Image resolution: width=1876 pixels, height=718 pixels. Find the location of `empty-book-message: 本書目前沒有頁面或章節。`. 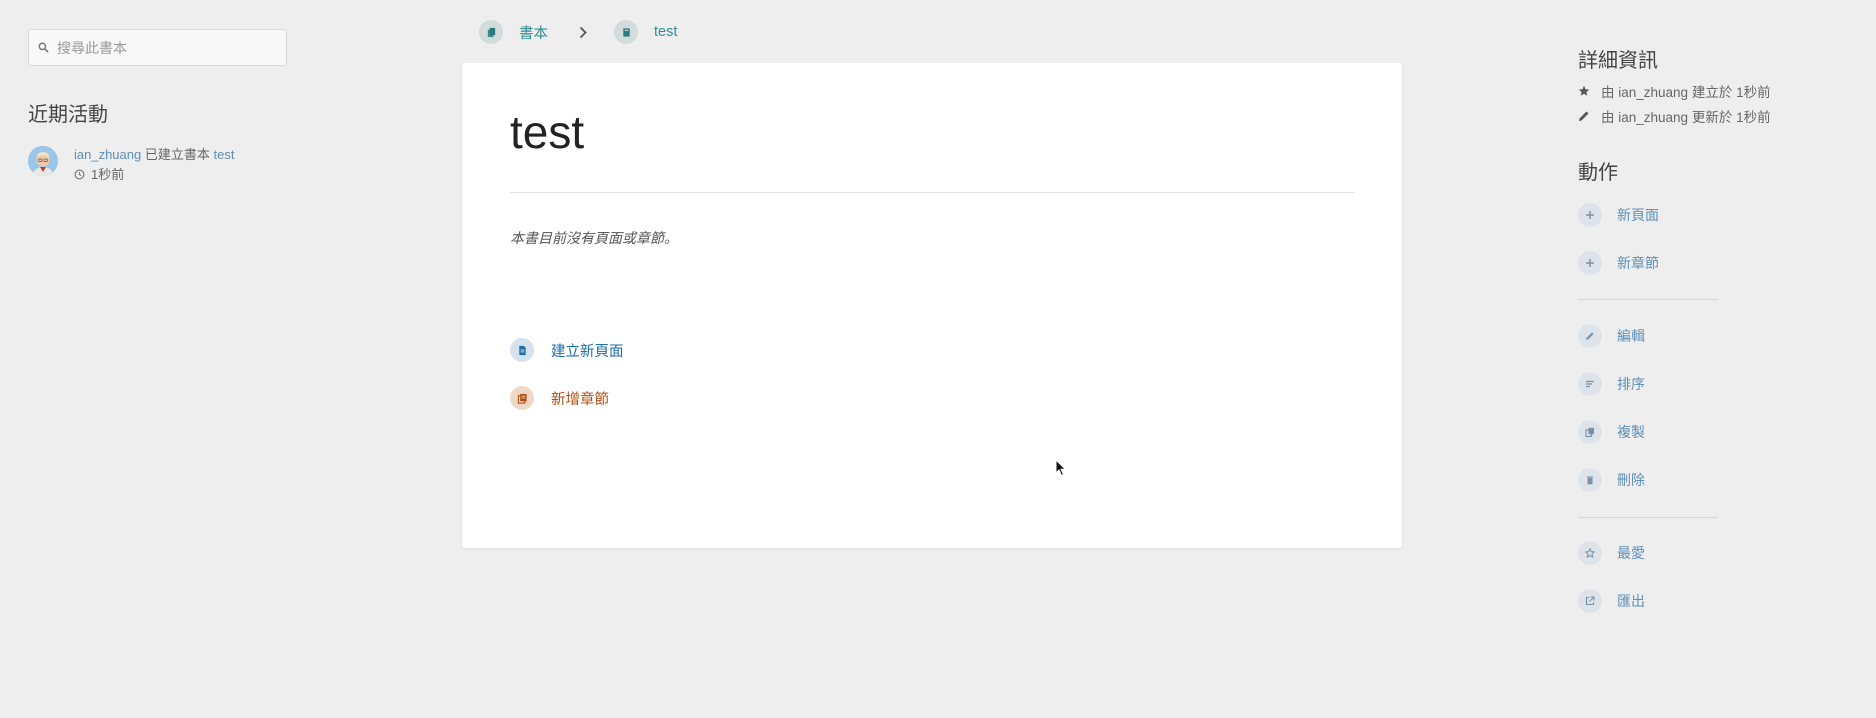

empty-book-message: 本書目前沒有頁面或章節。 is located at coordinates (594, 238).